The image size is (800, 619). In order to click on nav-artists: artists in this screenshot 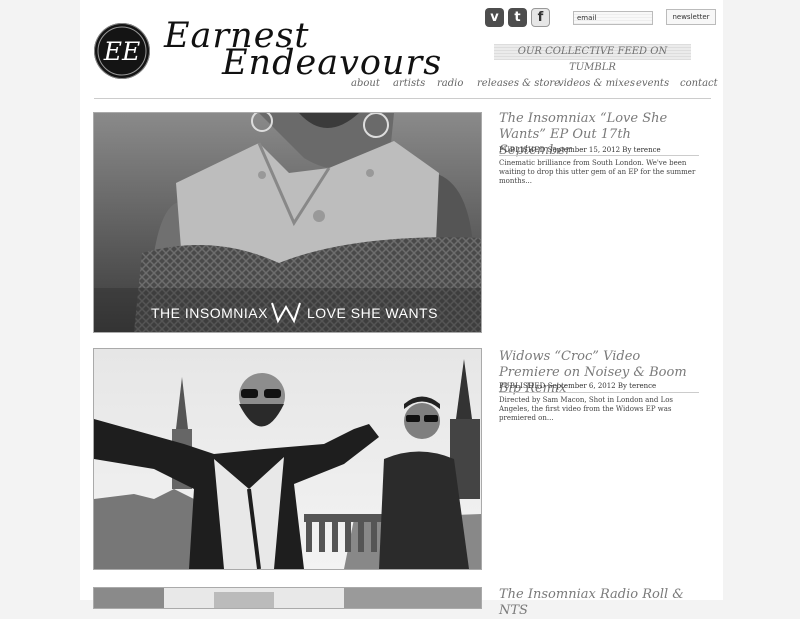, I will do `click(409, 83)`.